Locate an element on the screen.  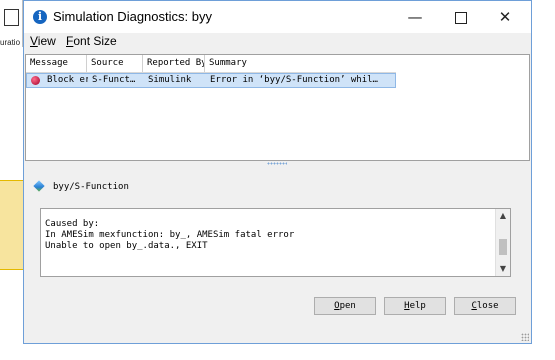
resize-grip is located at coordinates (525, 337).